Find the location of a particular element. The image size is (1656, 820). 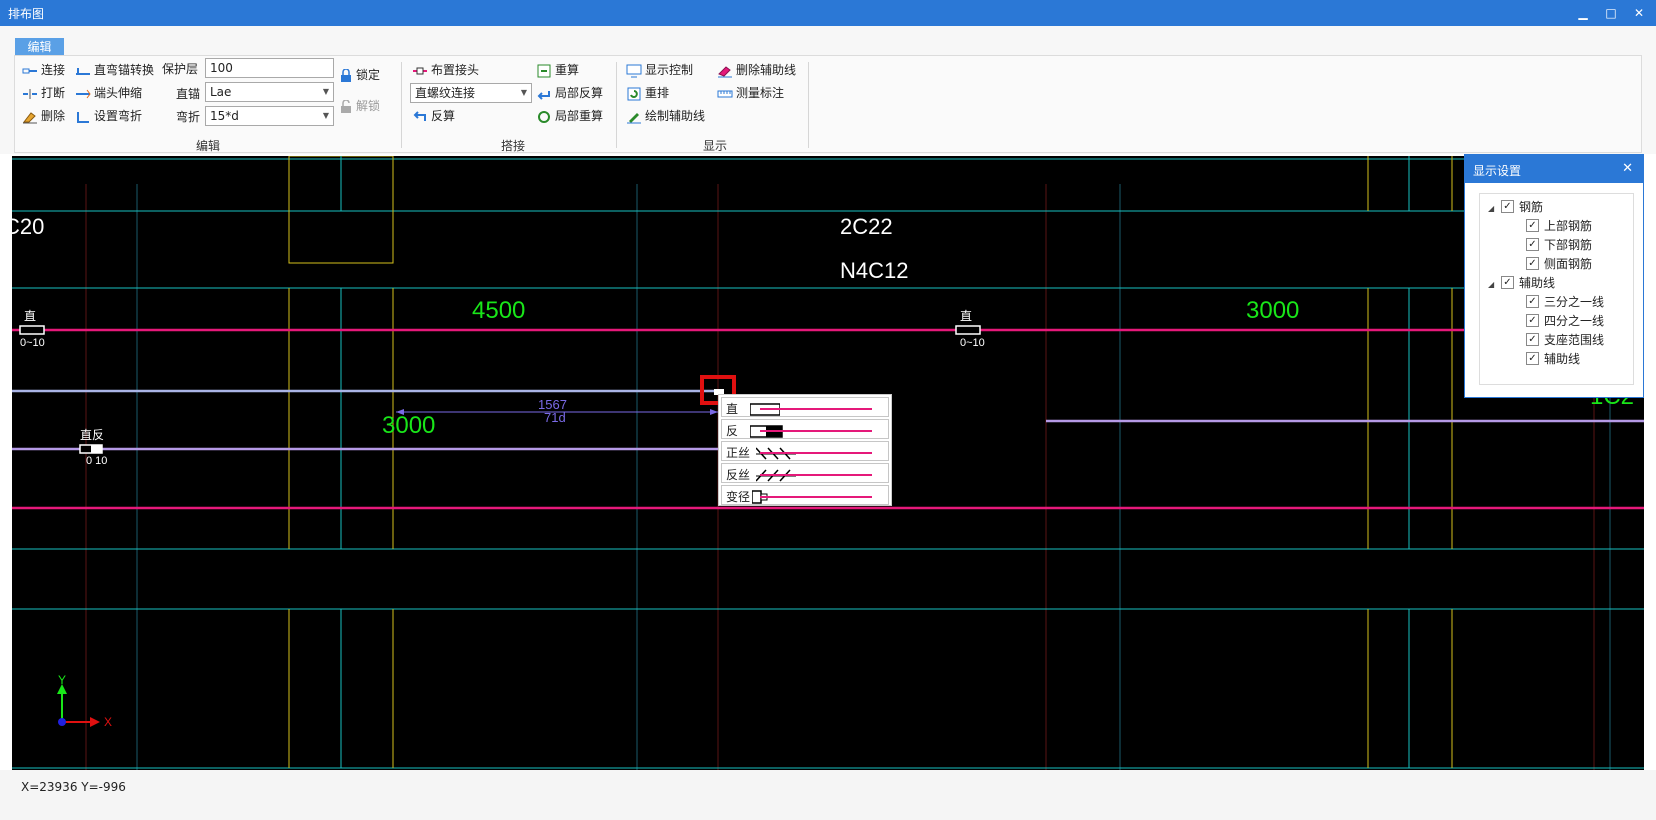

connect-button: 连接 is located at coordinates (43, 70).